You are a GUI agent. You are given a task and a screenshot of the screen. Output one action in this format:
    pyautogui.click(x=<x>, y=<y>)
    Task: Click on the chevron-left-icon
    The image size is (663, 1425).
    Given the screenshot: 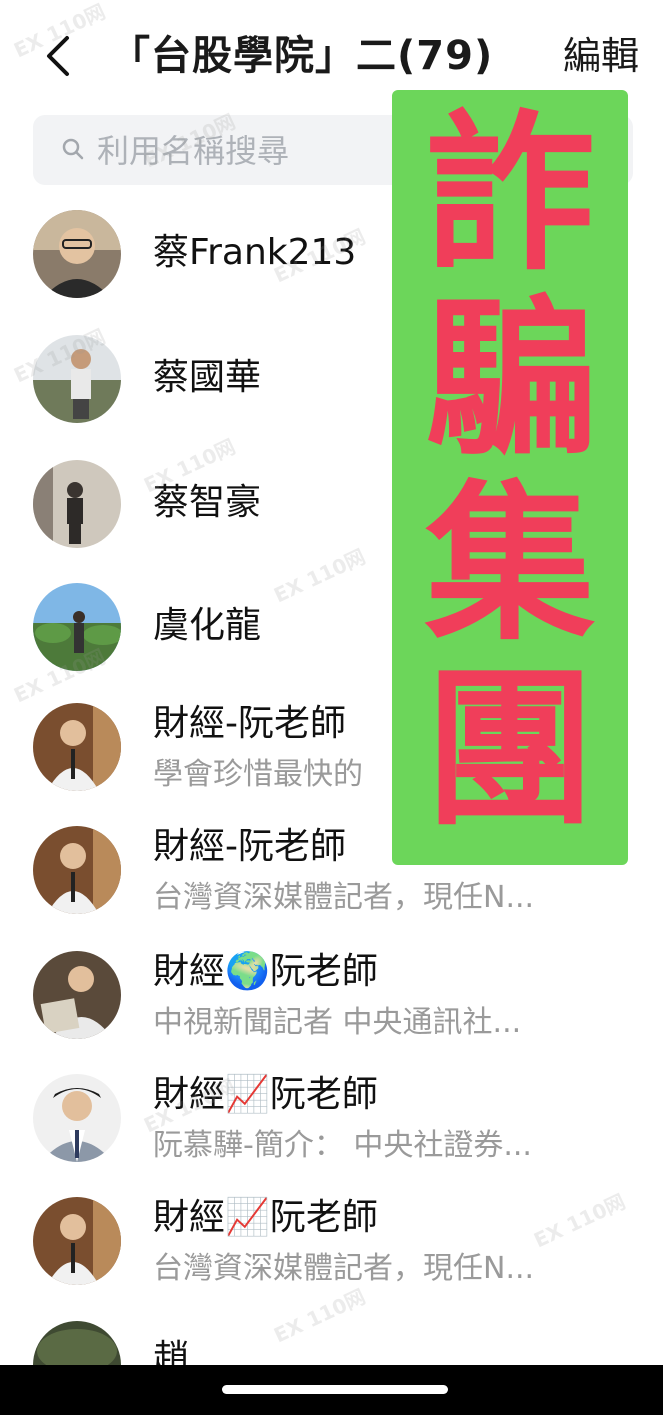 What is the action you would take?
    pyautogui.click(x=58, y=56)
    